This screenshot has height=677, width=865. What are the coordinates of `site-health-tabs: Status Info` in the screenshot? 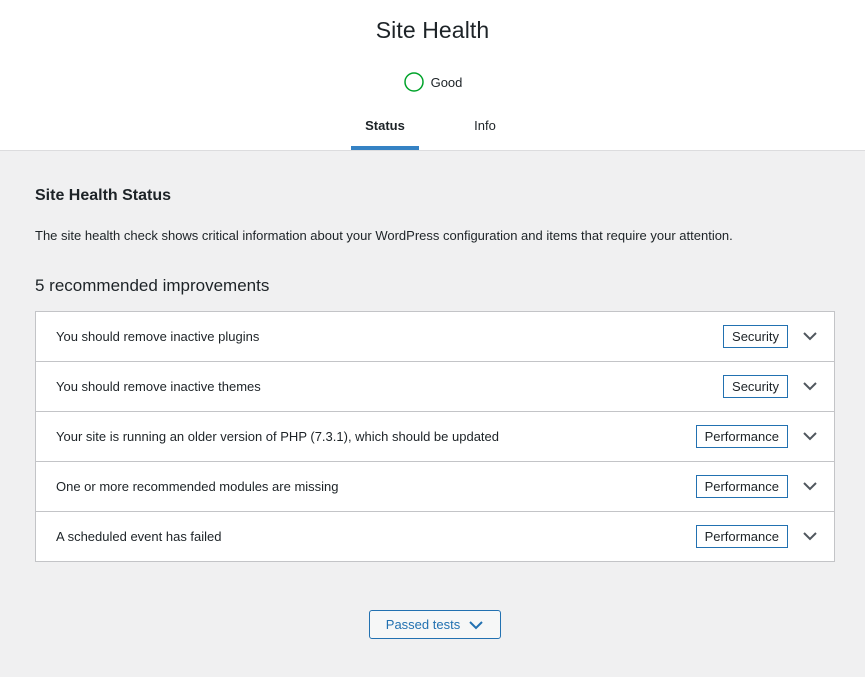 It's located at (432, 128).